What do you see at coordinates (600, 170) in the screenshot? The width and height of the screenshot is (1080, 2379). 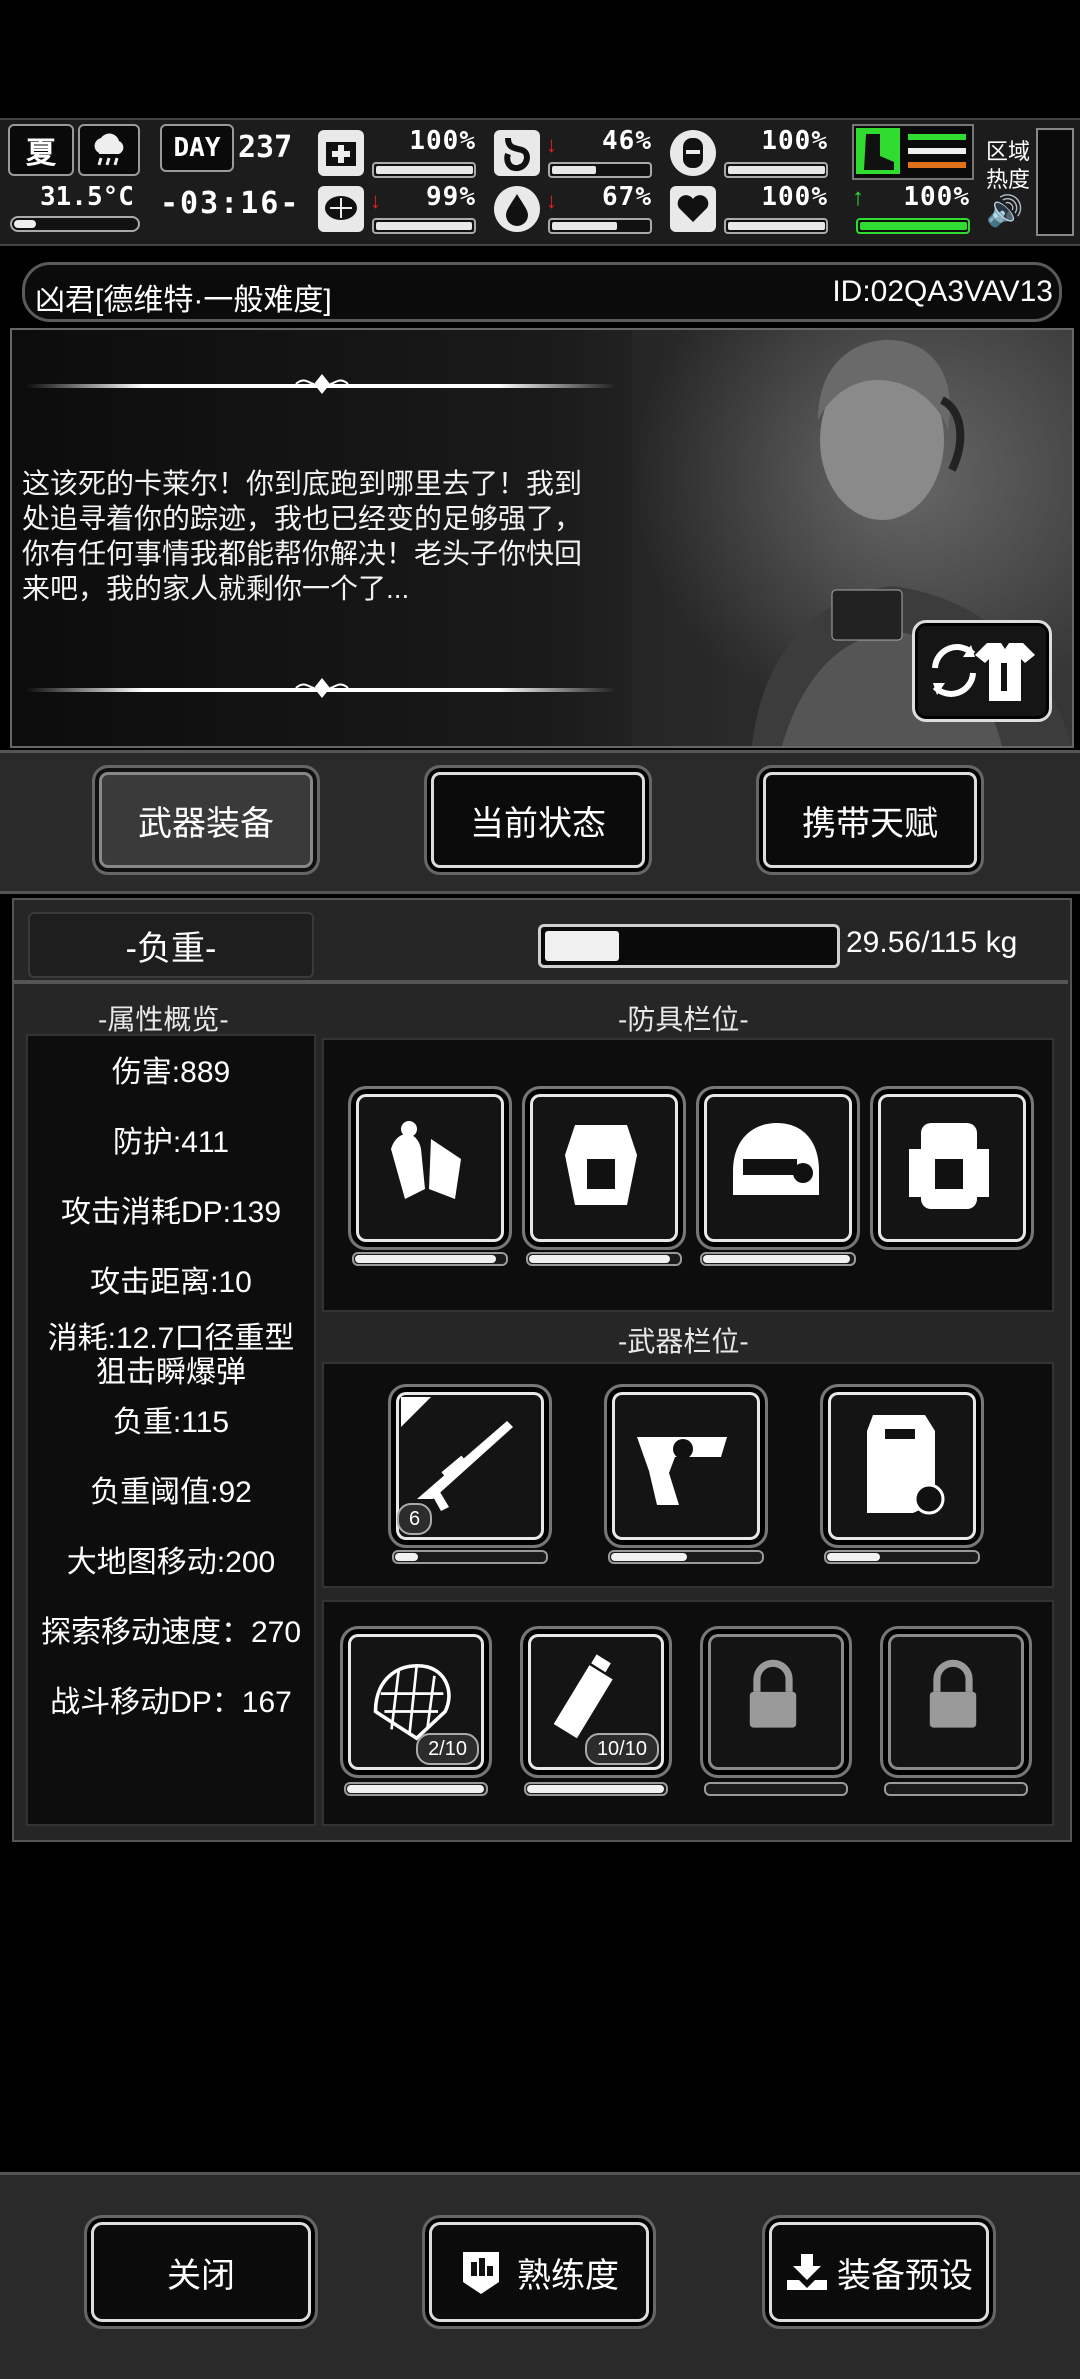 I see `hunger-bar` at bounding box center [600, 170].